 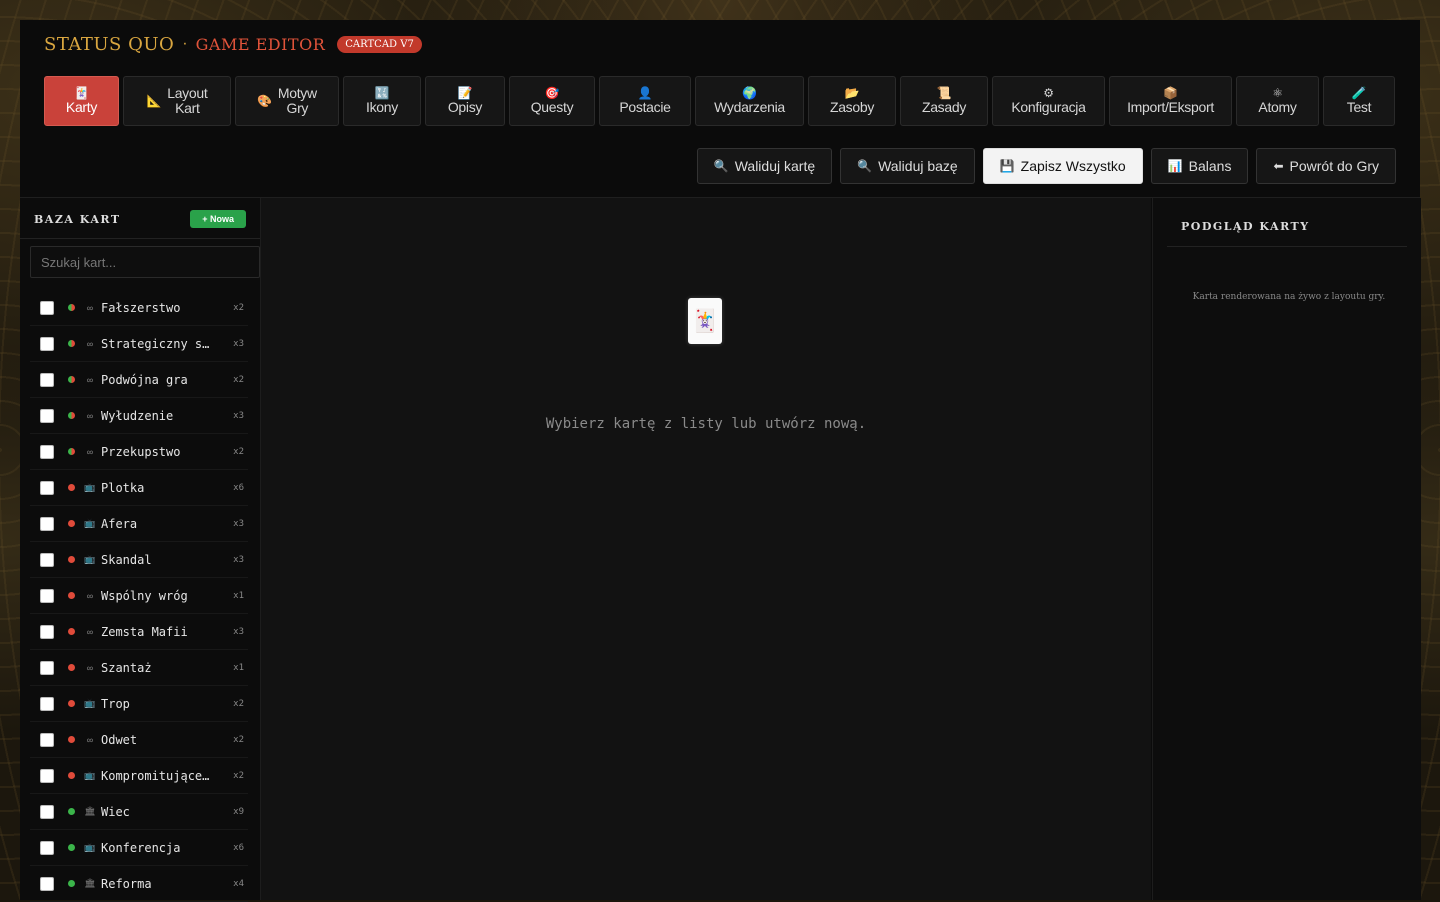 I want to click on tab-karty: 🃏 Karty, so click(x=81, y=101).